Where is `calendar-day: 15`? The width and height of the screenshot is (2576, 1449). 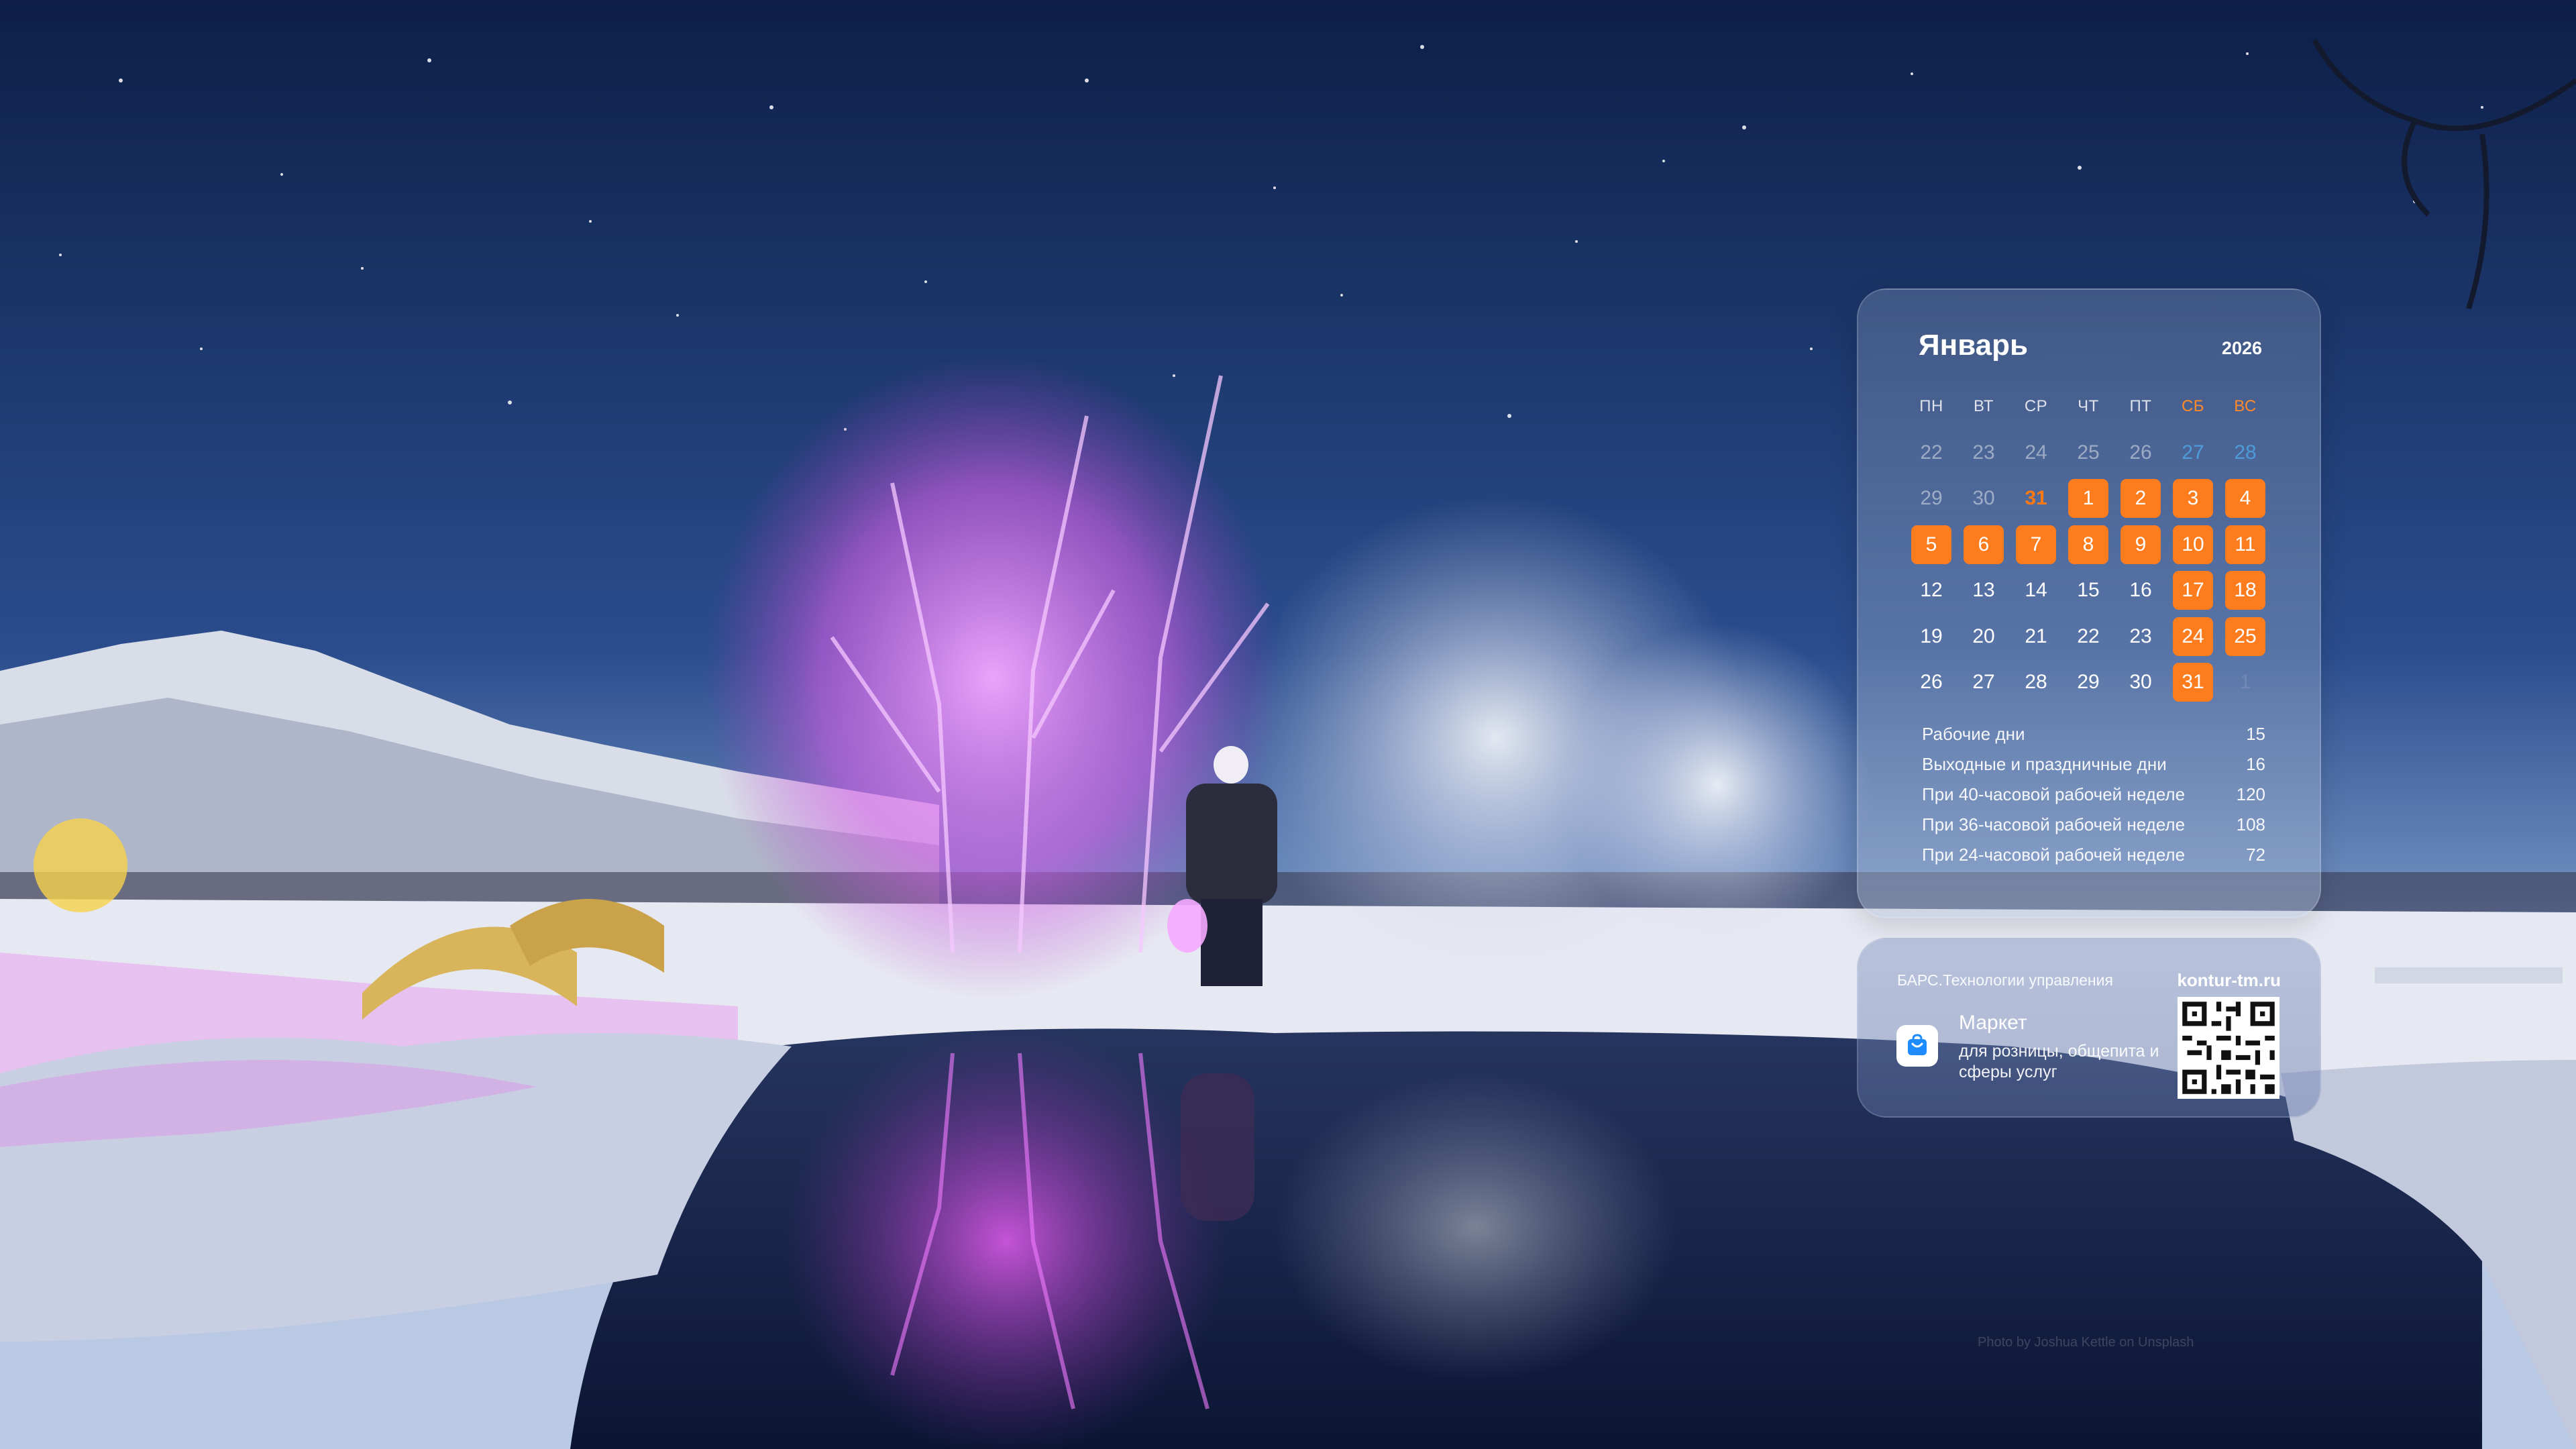 calendar-day: 15 is located at coordinates (2088, 590).